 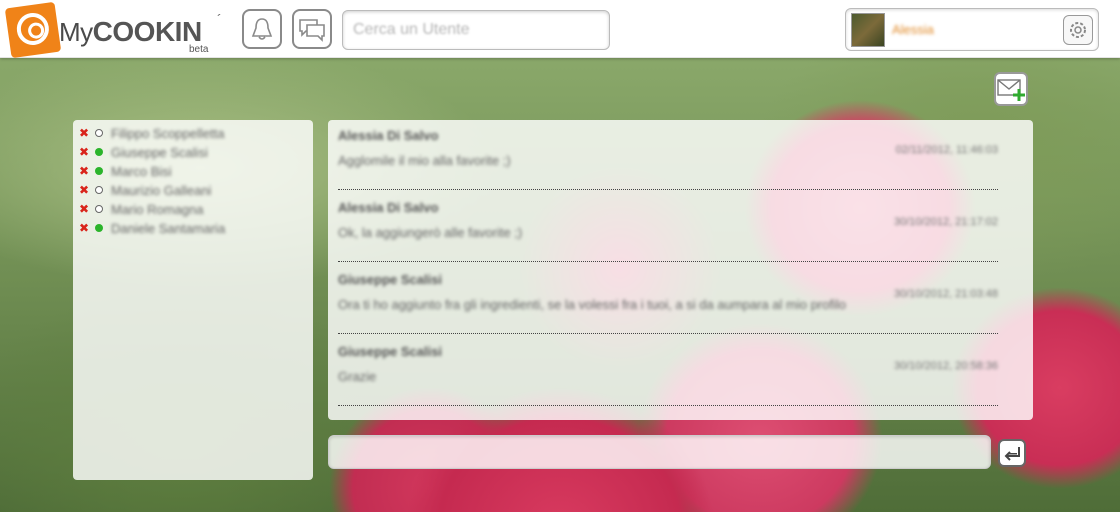 I want to click on top-bar: MyCOOKIN ´ beta Alessia, so click(x=560, y=29).